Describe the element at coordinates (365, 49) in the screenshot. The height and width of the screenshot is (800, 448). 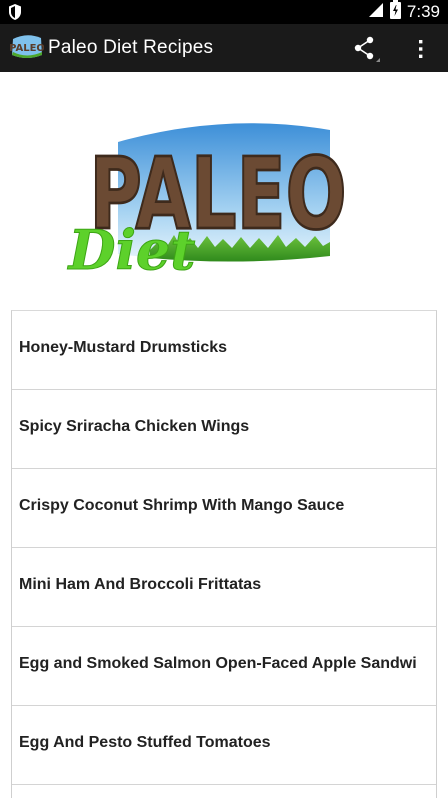
I see `share-icon` at that location.